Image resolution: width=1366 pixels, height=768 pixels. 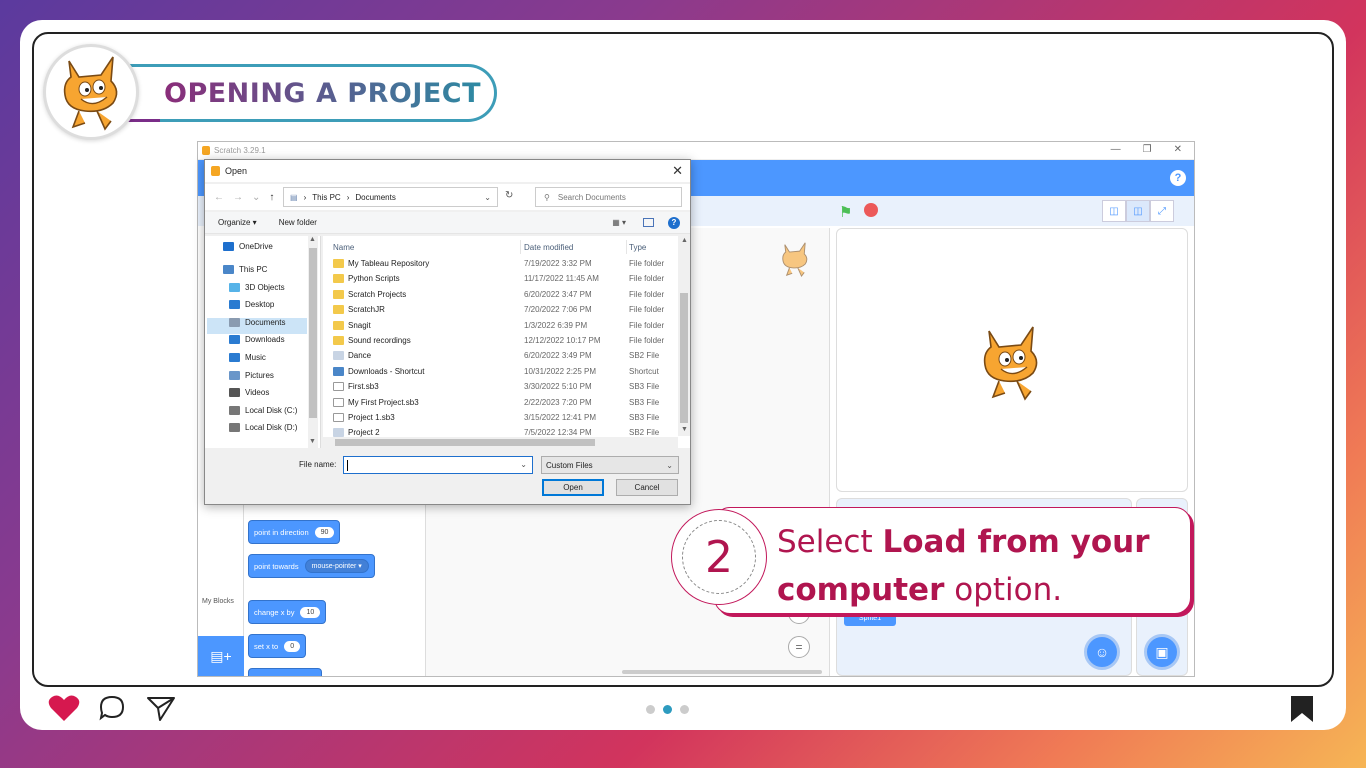 I want to click on heart-icon, so click(x=64, y=708).